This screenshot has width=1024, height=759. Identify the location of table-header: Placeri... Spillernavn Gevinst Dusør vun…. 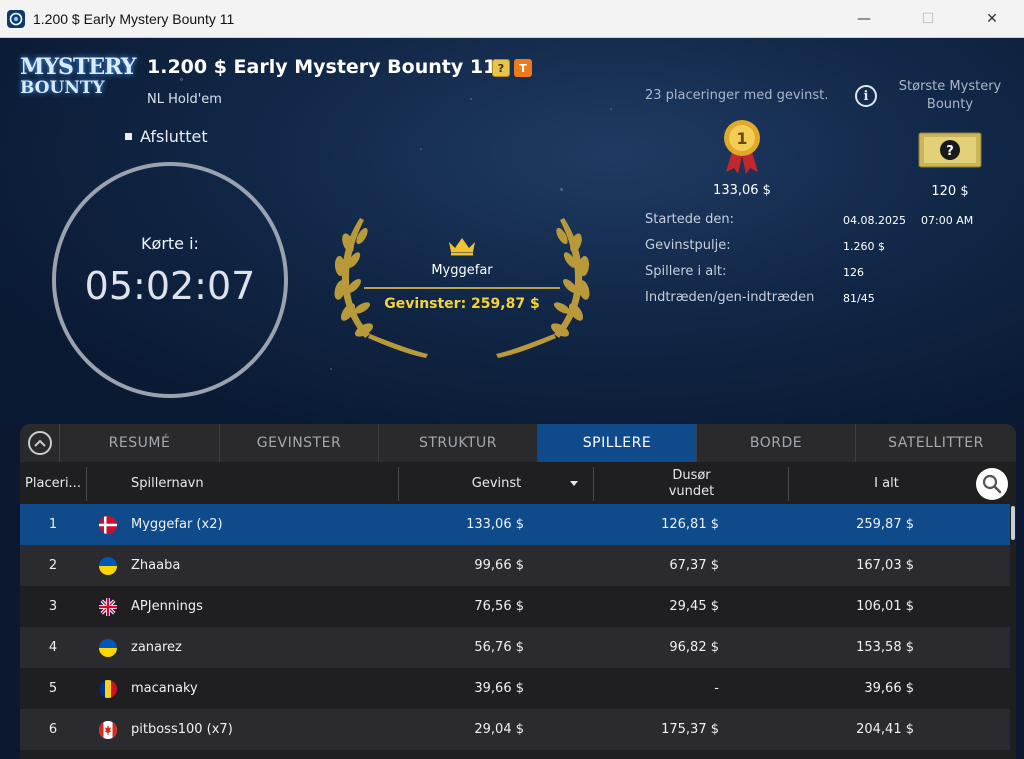
(518, 484).